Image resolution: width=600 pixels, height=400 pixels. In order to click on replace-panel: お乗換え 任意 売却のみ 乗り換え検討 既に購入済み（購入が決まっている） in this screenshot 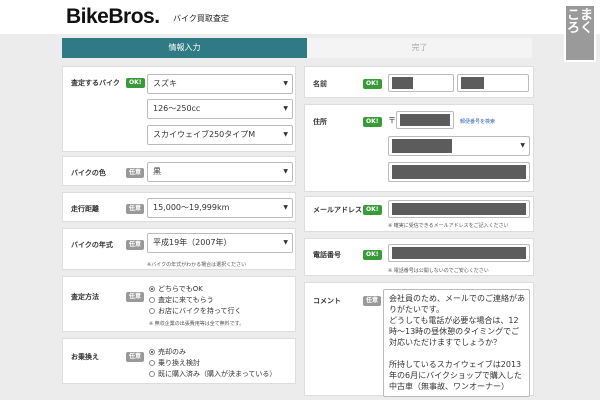, I will do `click(179, 361)`.